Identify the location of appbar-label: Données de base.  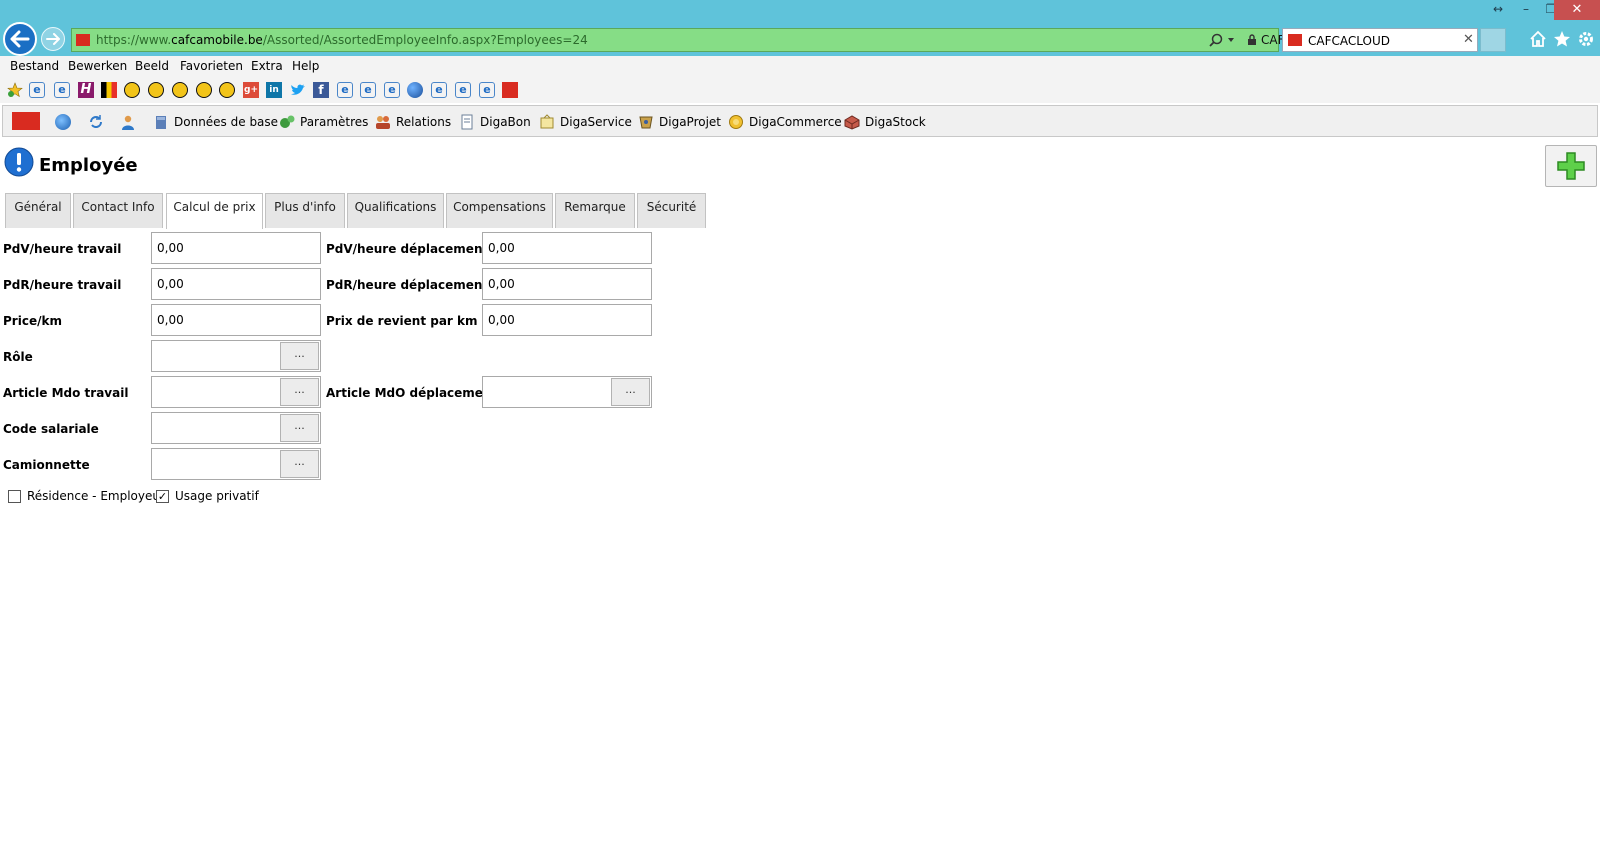
(226, 122).